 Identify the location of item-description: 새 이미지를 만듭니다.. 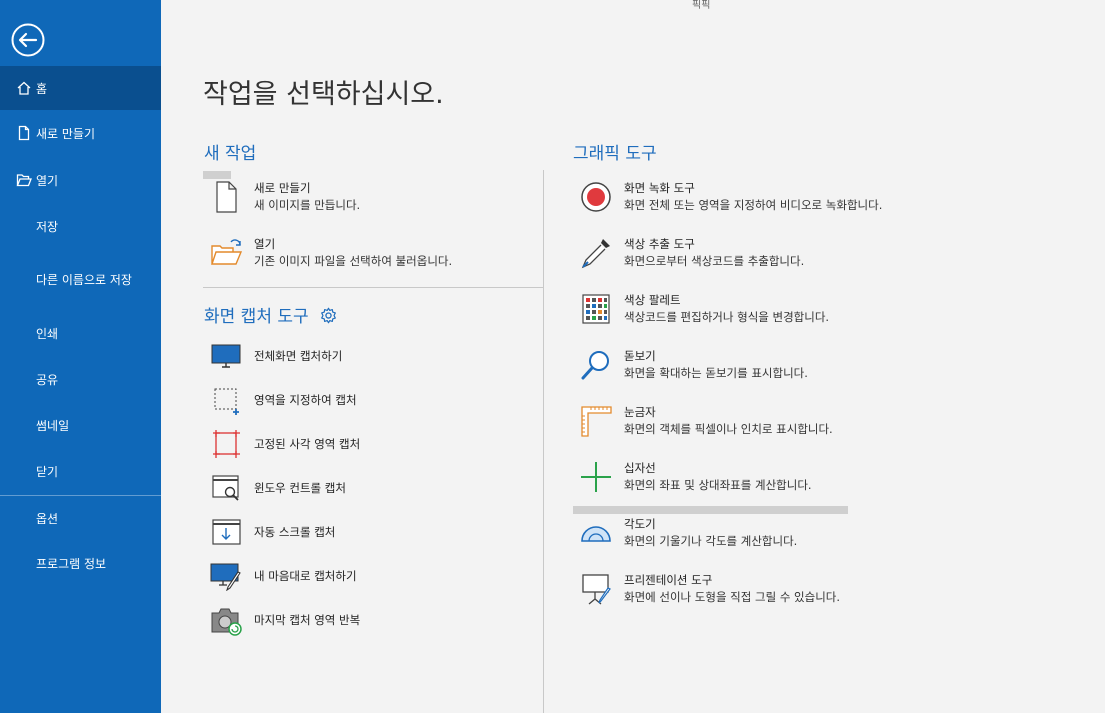
(307, 205).